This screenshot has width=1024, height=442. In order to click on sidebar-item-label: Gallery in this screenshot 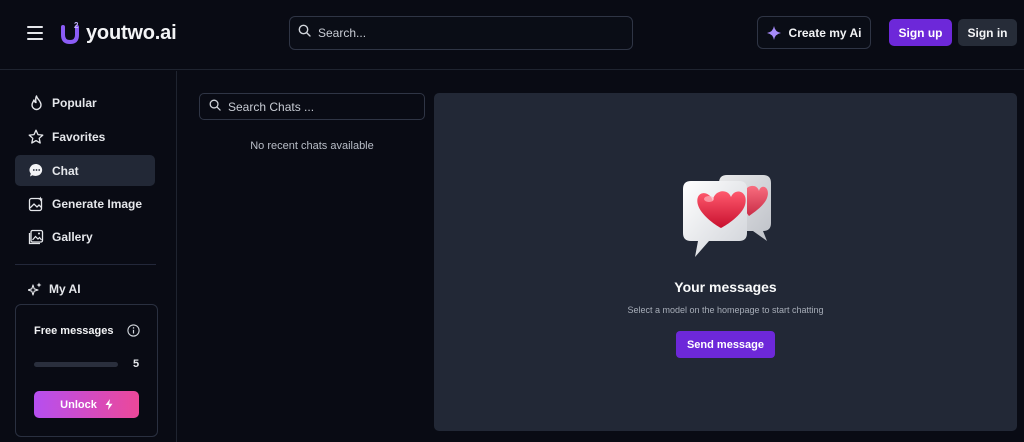, I will do `click(72, 236)`.